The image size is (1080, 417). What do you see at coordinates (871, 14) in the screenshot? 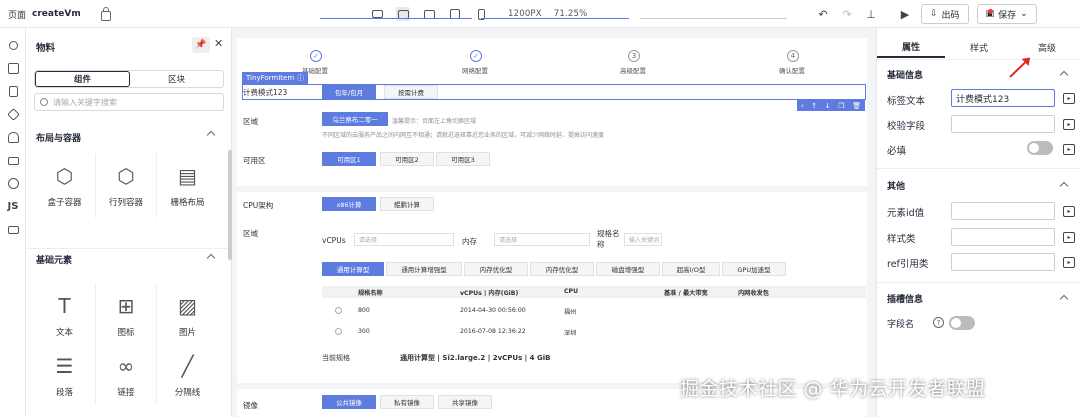
I see `clear-icon: ⊥` at bounding box center [871, 14].